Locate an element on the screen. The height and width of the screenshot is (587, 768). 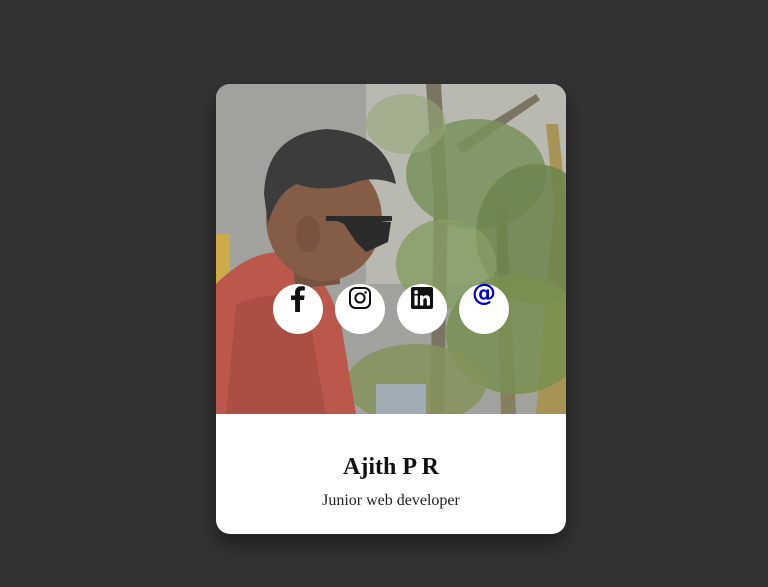
facebook-icon is located at coordinates (298, 298).